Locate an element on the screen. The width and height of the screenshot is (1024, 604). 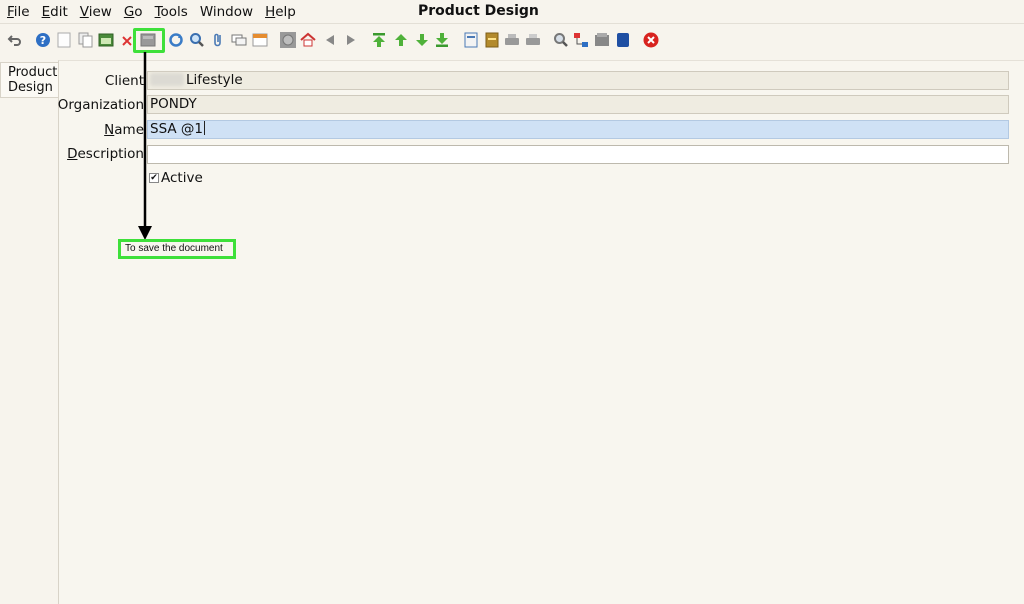
organization-field: PONDY is located at coordinates (578, 104).